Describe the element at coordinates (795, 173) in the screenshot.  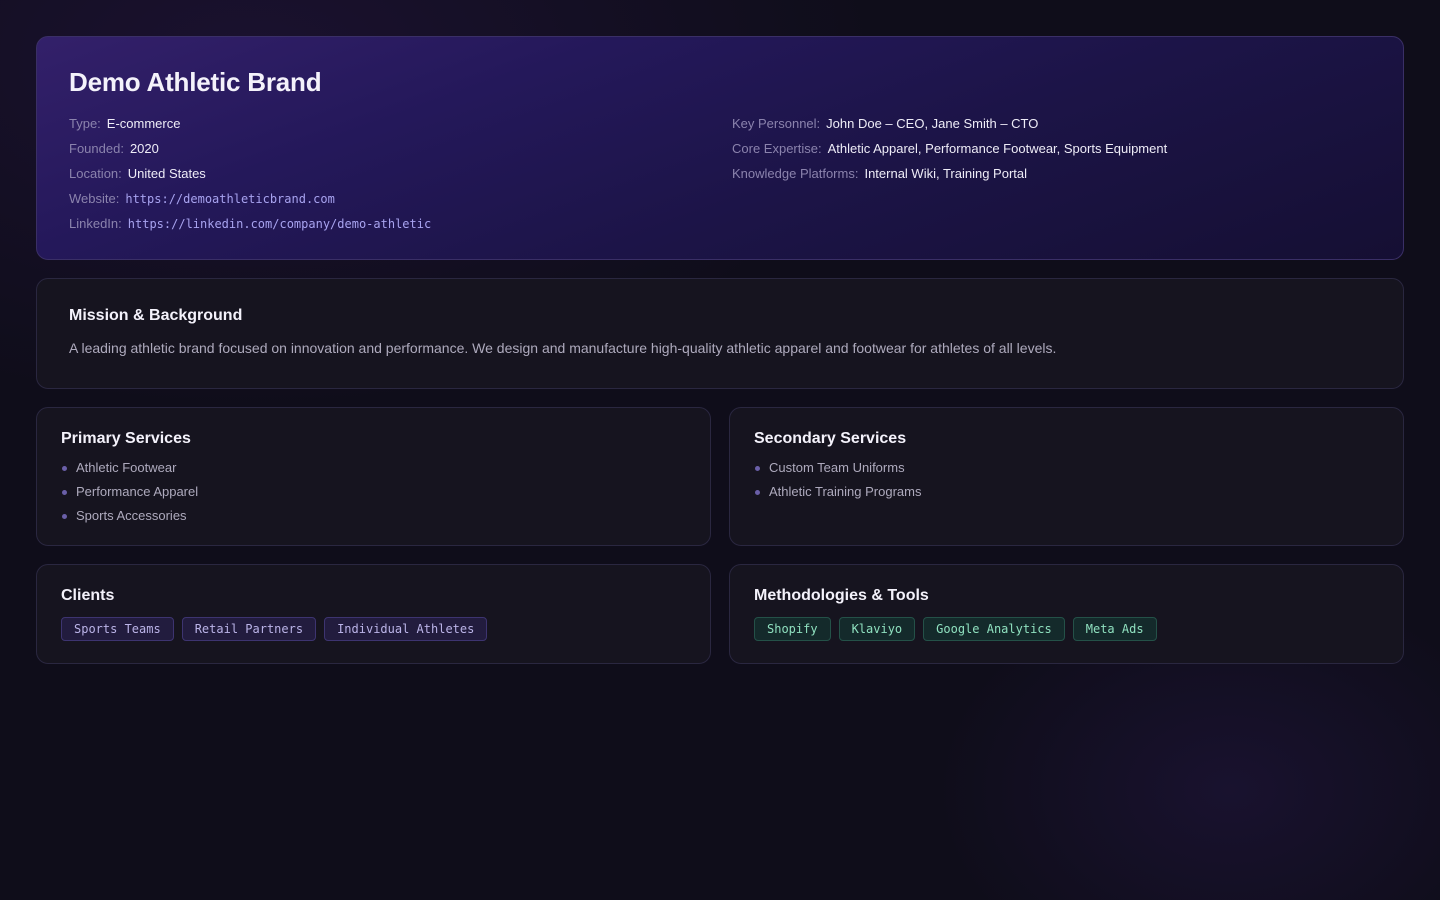
I see `detail-label: Knowledge Platforms:` at that location.